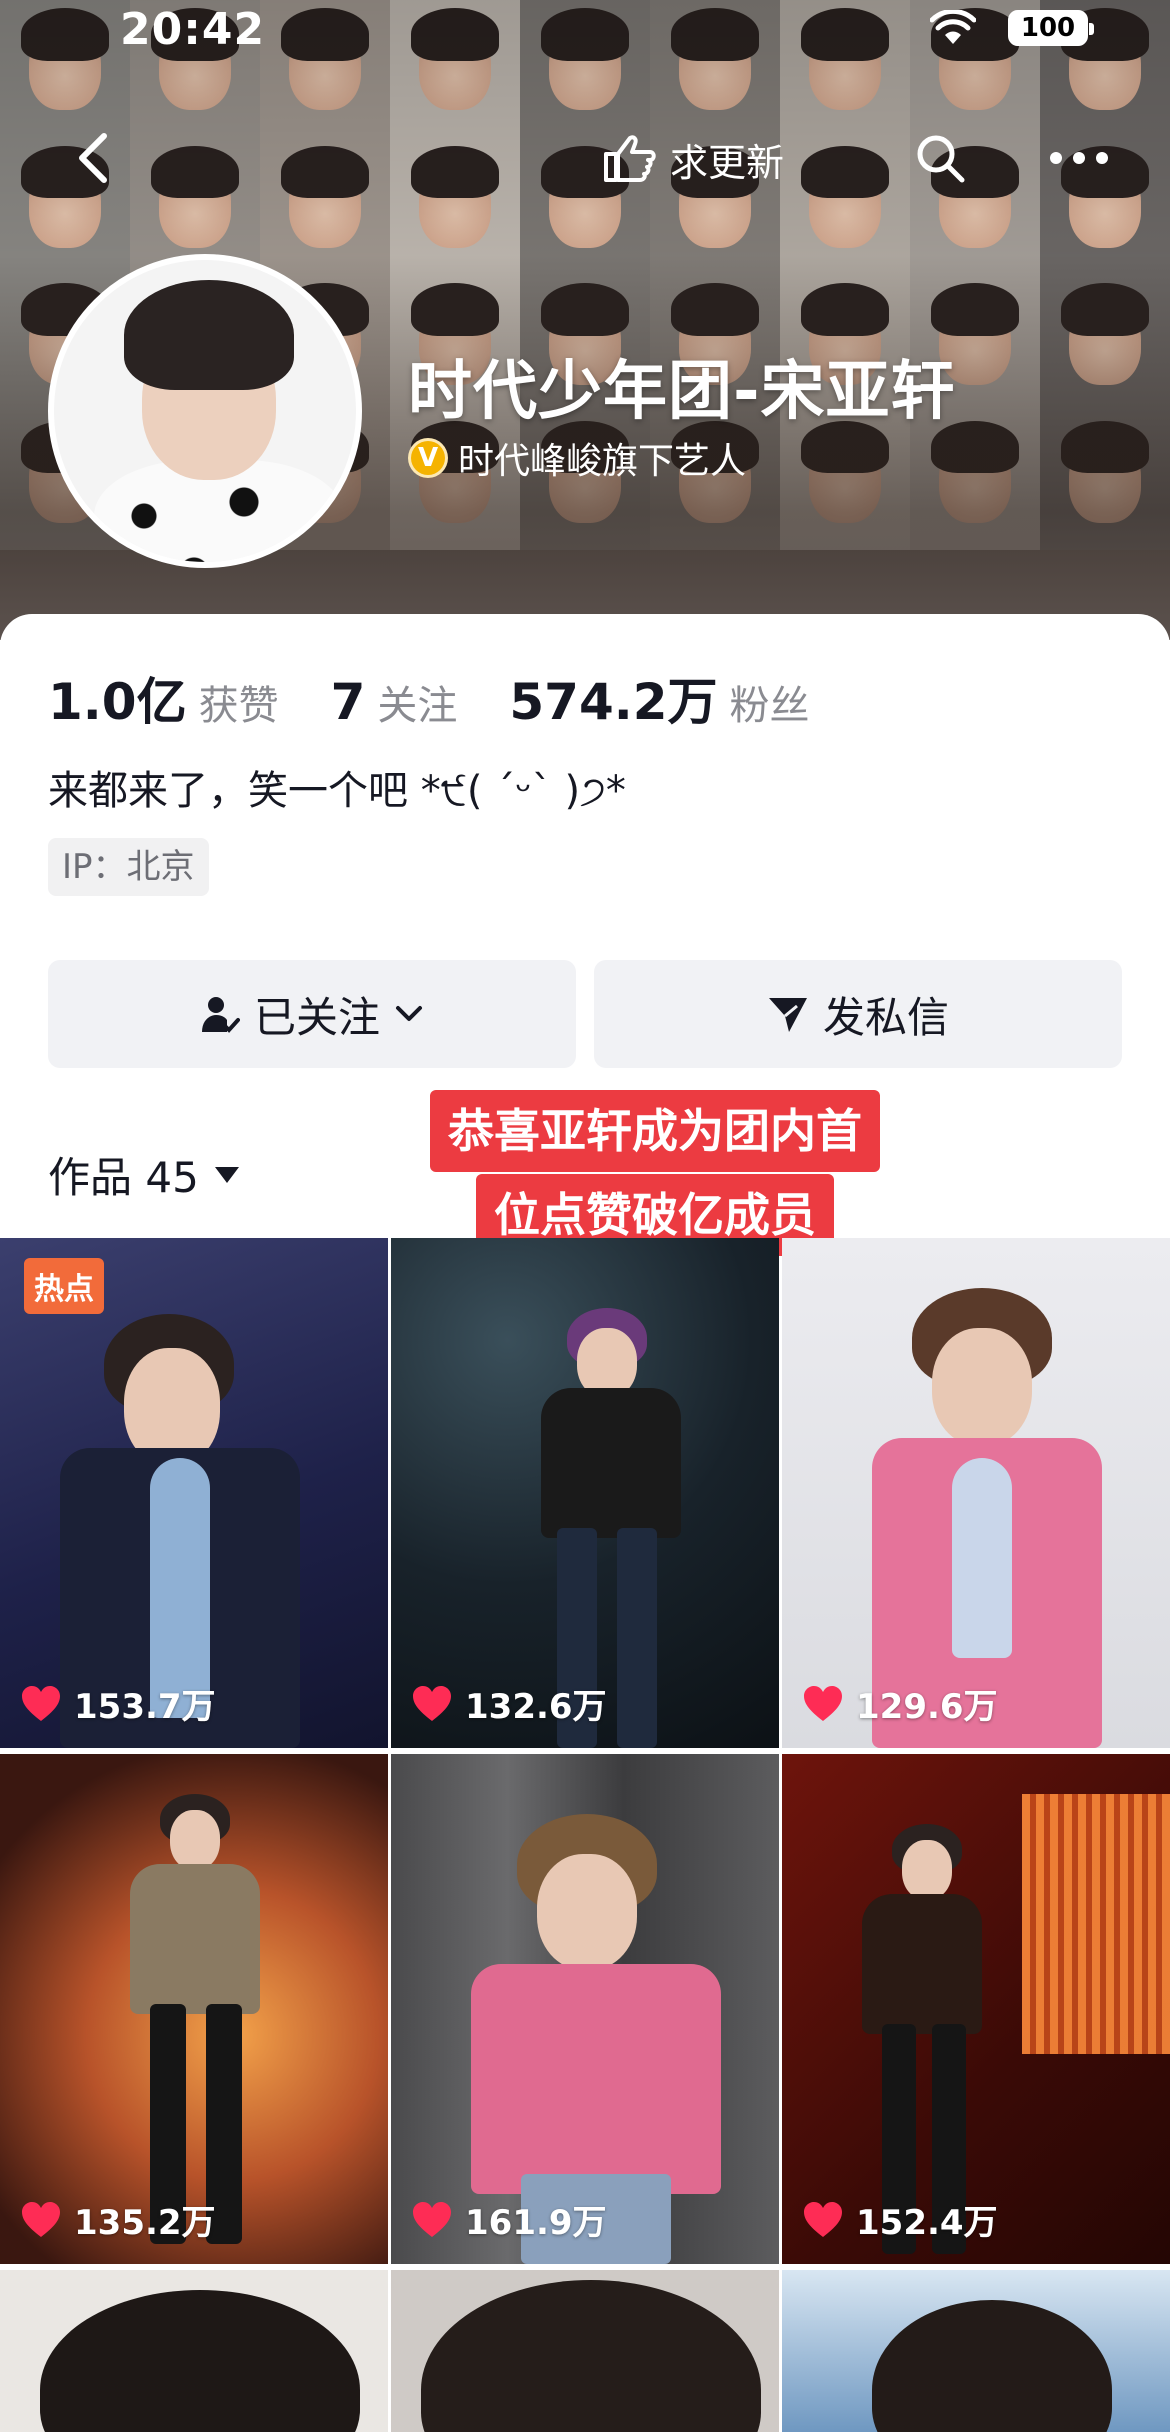 The image size is (1170, 2432). Describe the element at coordinates (585, 1493) in the screenshot. I see `video-thumbnail: 132.6万` at that location.